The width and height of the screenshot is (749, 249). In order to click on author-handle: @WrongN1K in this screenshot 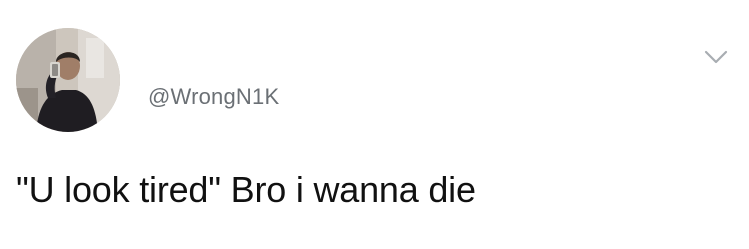, I will do `click(213, 97)`.